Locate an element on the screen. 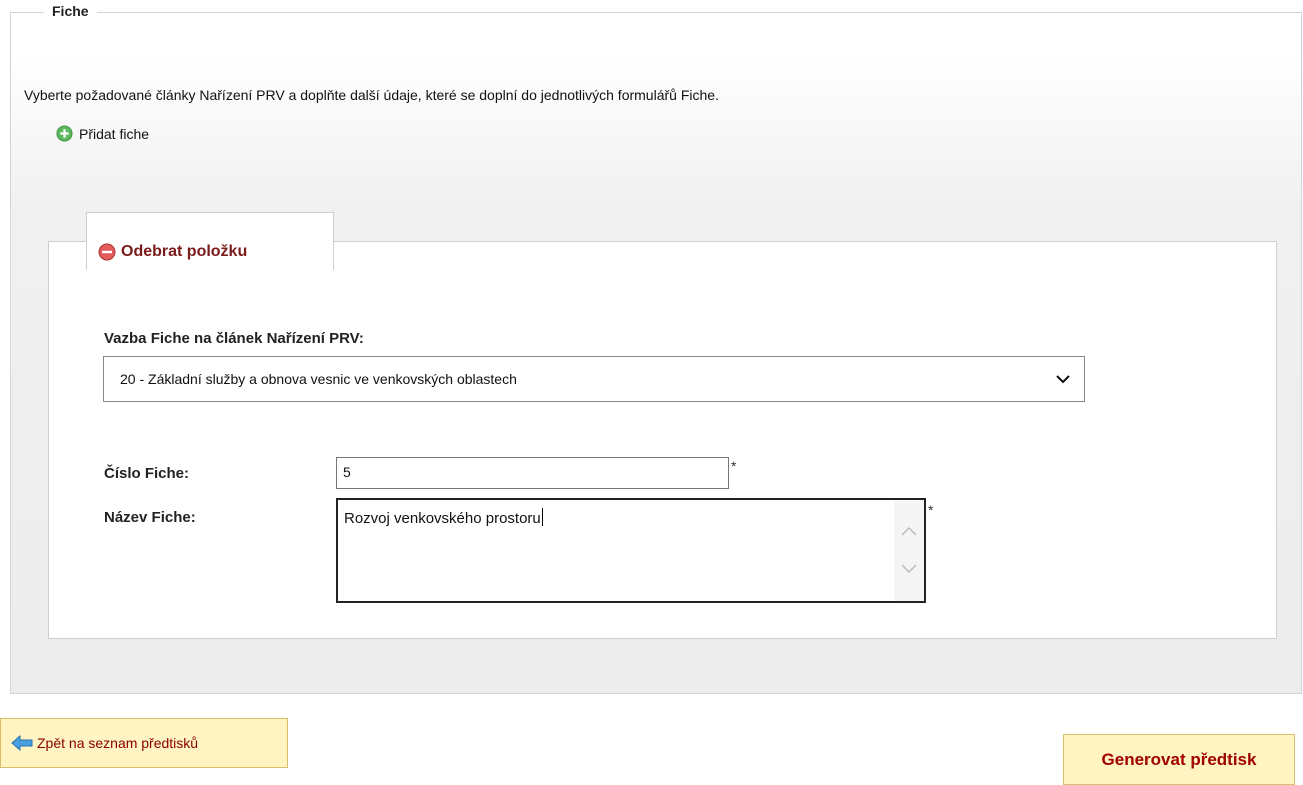 The image size is (1303, 785). nazev-required-mark: * is located at coordinates (931, 510).